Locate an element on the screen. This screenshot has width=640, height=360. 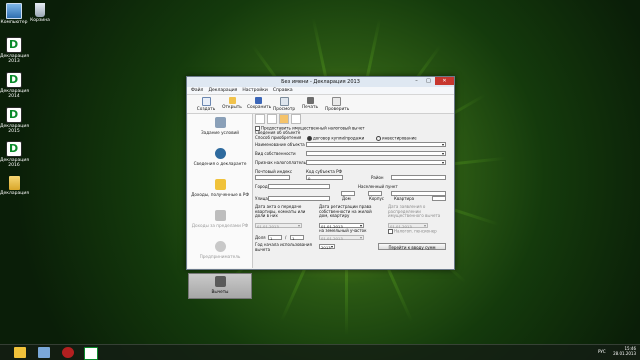
property-deduction-tab-icon is located at coordinates (284, 119).